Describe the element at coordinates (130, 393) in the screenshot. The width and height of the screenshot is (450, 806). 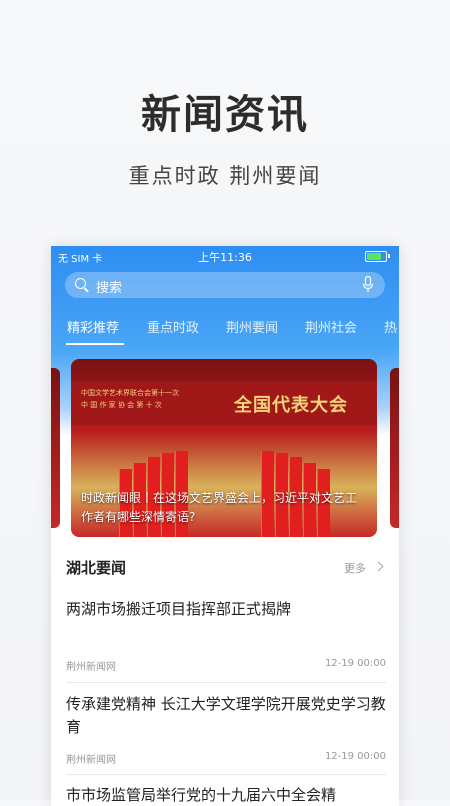
I see `banner-line-1: 中国文学艺术界联合会第十一次` at that location.